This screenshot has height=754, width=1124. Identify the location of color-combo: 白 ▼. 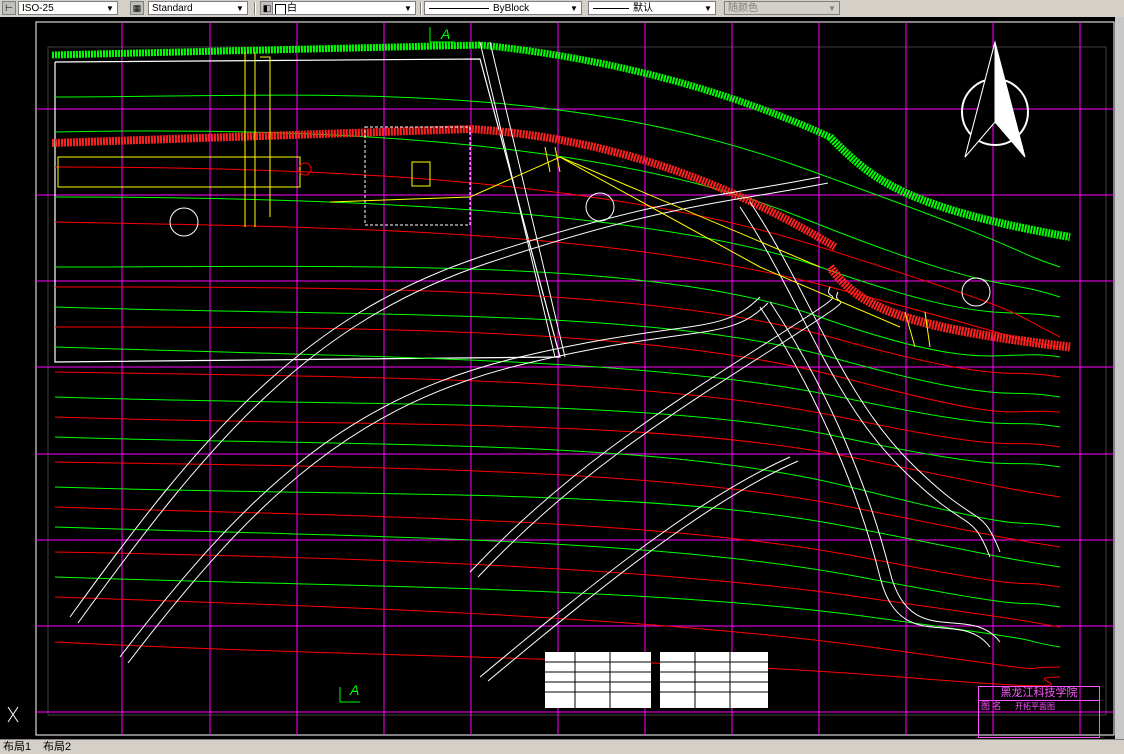
(344, 8).